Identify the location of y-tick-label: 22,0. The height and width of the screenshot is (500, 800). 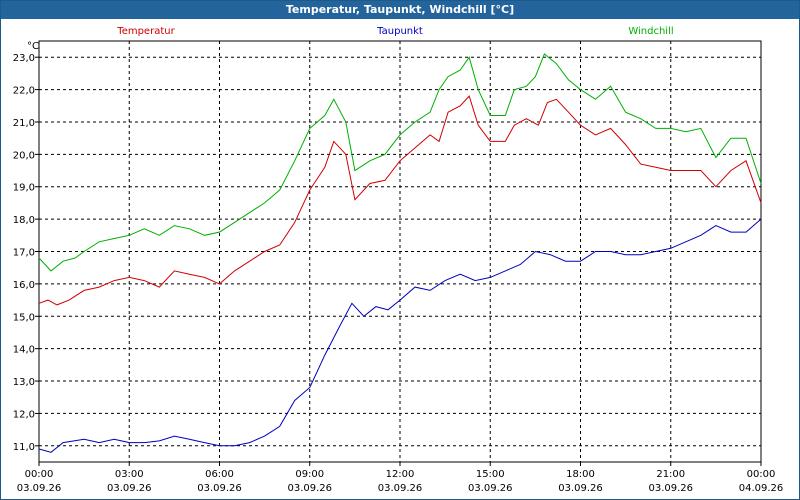
(24, 91).